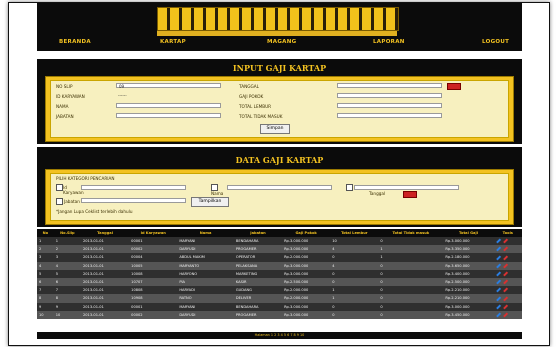  Describe the element at coordinates (389, 115) in the screenshot. I see `total-tidak-masuk-input` at that location.